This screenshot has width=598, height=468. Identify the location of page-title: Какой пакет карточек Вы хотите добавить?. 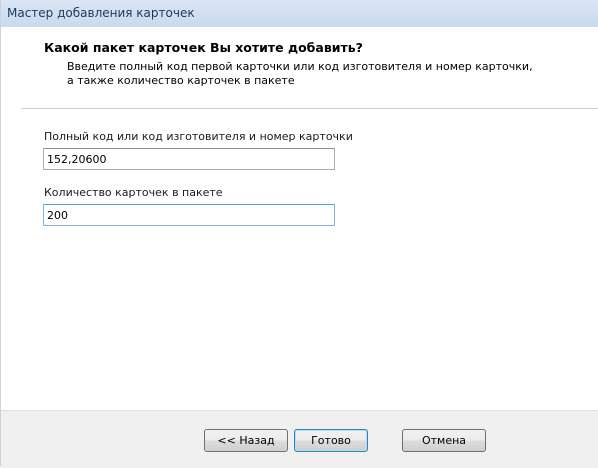
(203, 47).